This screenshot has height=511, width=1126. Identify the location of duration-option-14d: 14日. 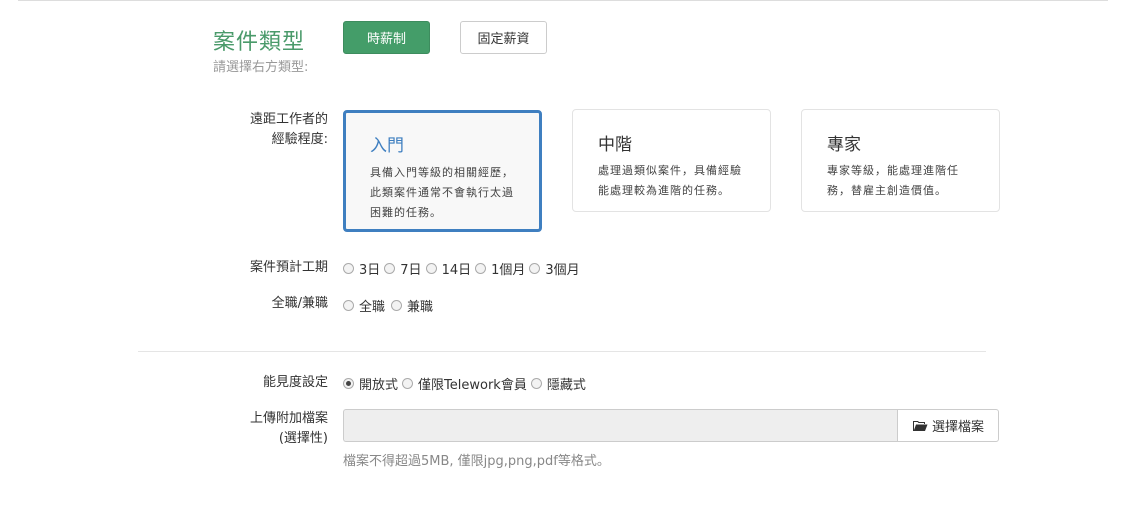
(448, 268).